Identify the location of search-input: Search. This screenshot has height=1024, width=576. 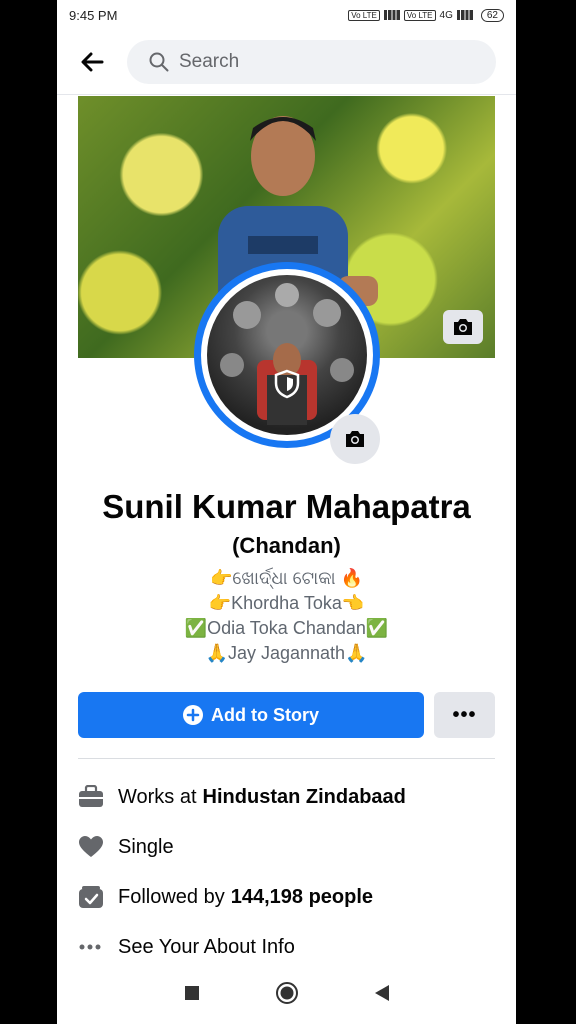
(311, 62).